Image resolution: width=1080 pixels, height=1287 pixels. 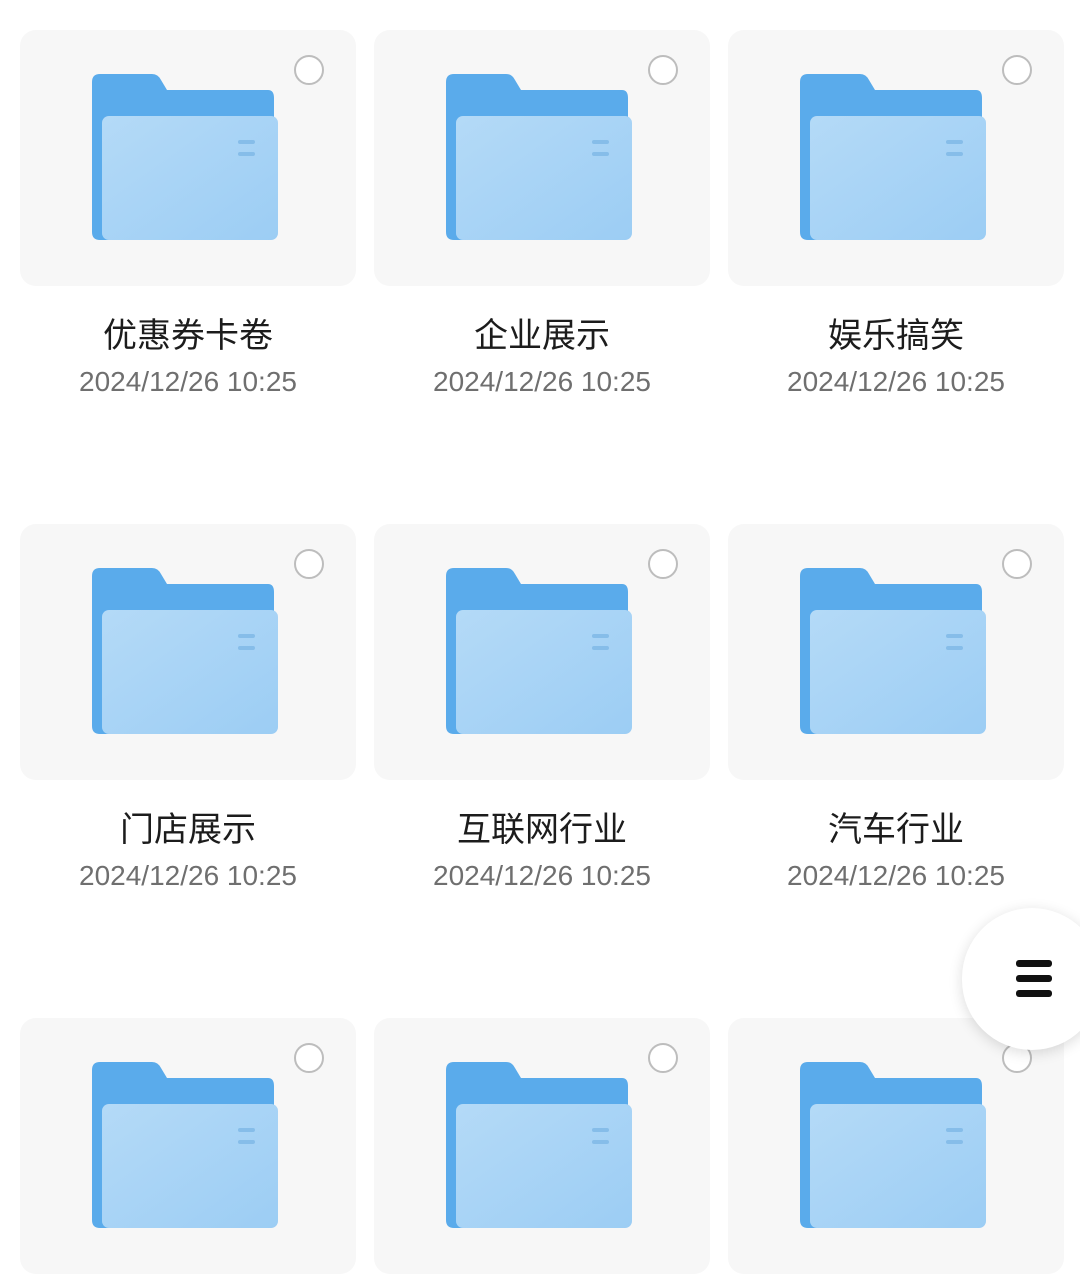 I want to click on folder-name: 汽车行业, so click(x=896, y=830).